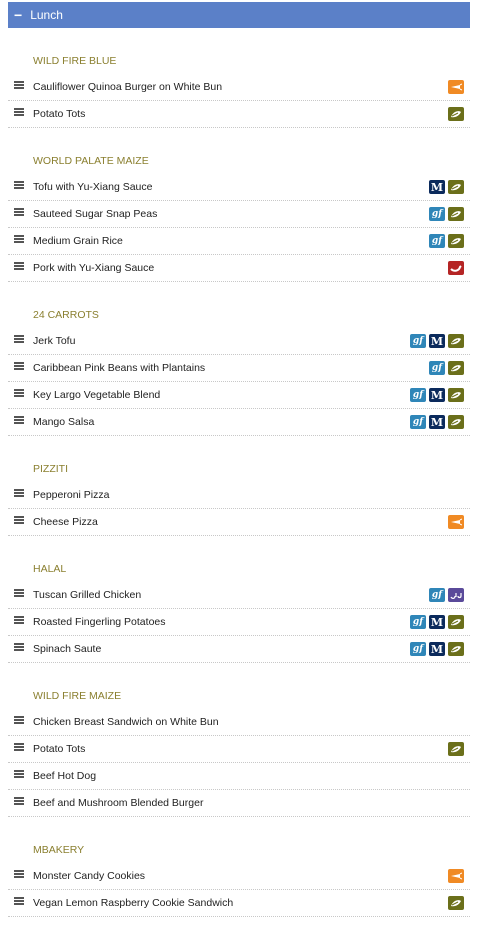  Describe the element at coordinates (63, 422) in the screenshot. I see `menu-item-name: Mango Salsa` at that location.